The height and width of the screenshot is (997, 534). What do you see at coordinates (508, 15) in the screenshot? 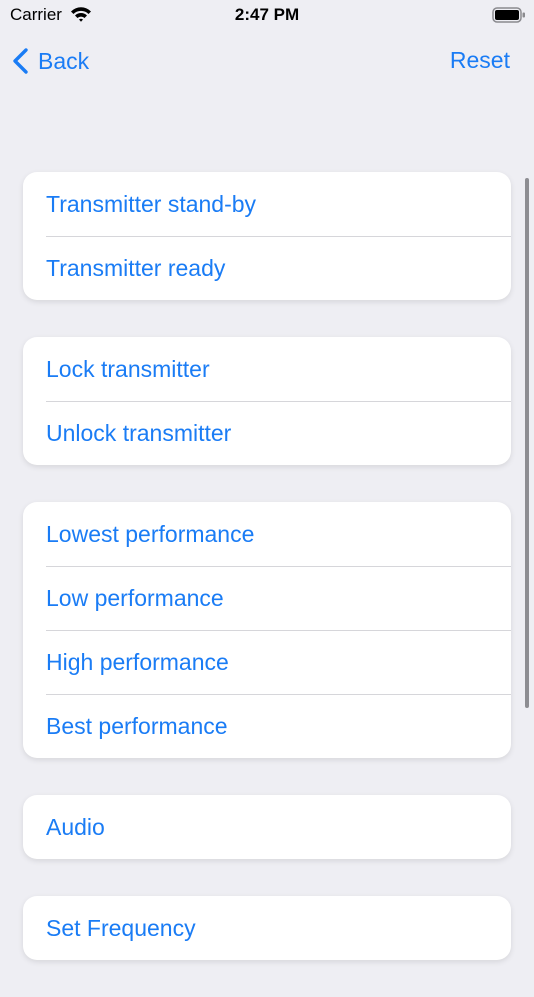
I see `battery-icon` at bounding box center [508, 15].